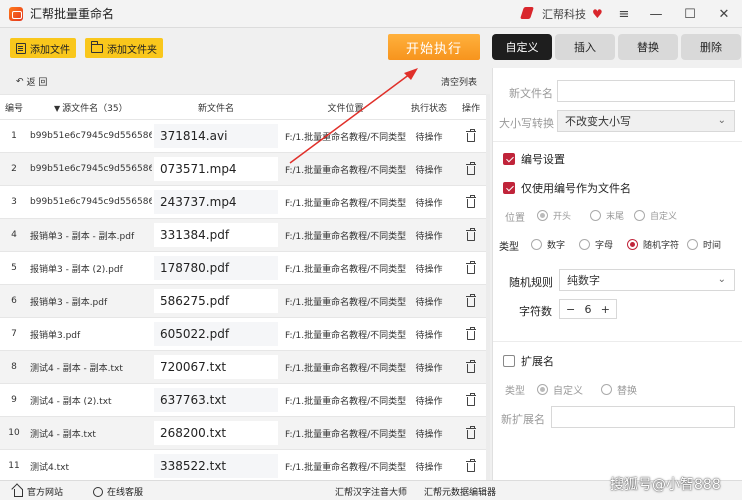 This screenshot has height=500, width=742. I want to click on position-end-radio: 末尾, so click(607, 215).